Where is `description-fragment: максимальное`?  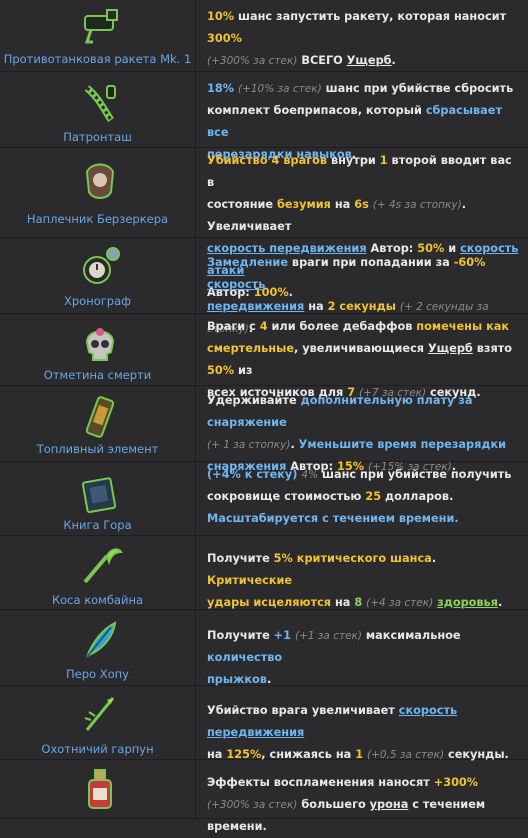 description-fragment: максимальное is located at coordinates (411, 635).